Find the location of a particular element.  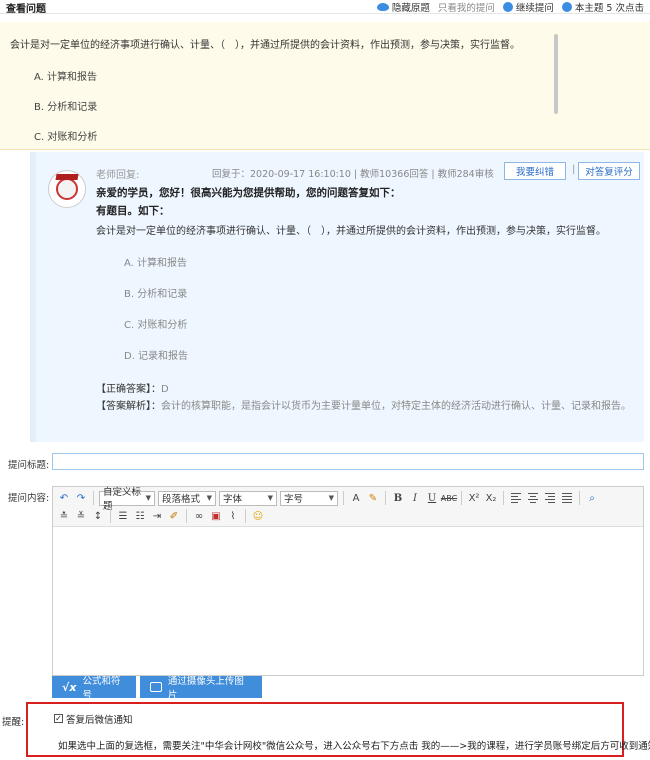

wechat-notify-checkbox: ✓ is located at coordinates (58, 718).